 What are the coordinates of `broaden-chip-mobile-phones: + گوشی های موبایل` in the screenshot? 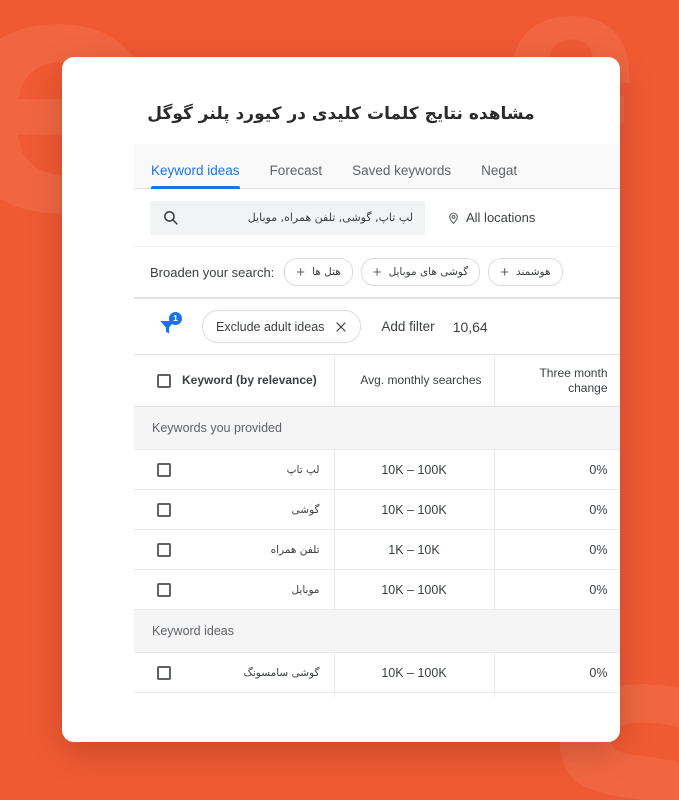 It's located at (420, 272).